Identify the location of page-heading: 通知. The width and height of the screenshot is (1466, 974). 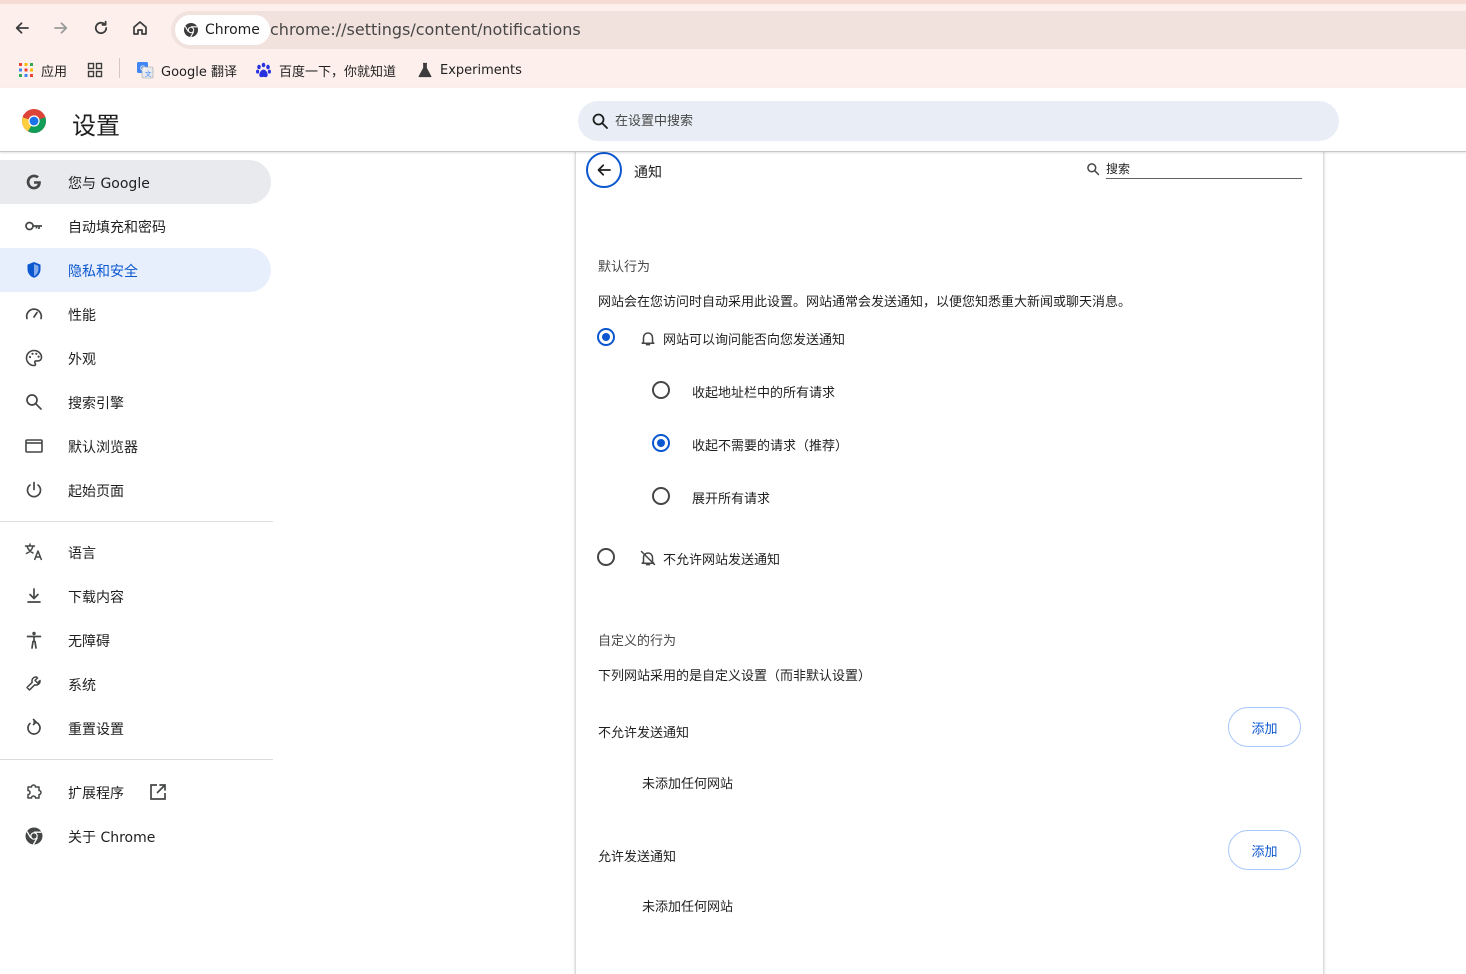
(648, 173).